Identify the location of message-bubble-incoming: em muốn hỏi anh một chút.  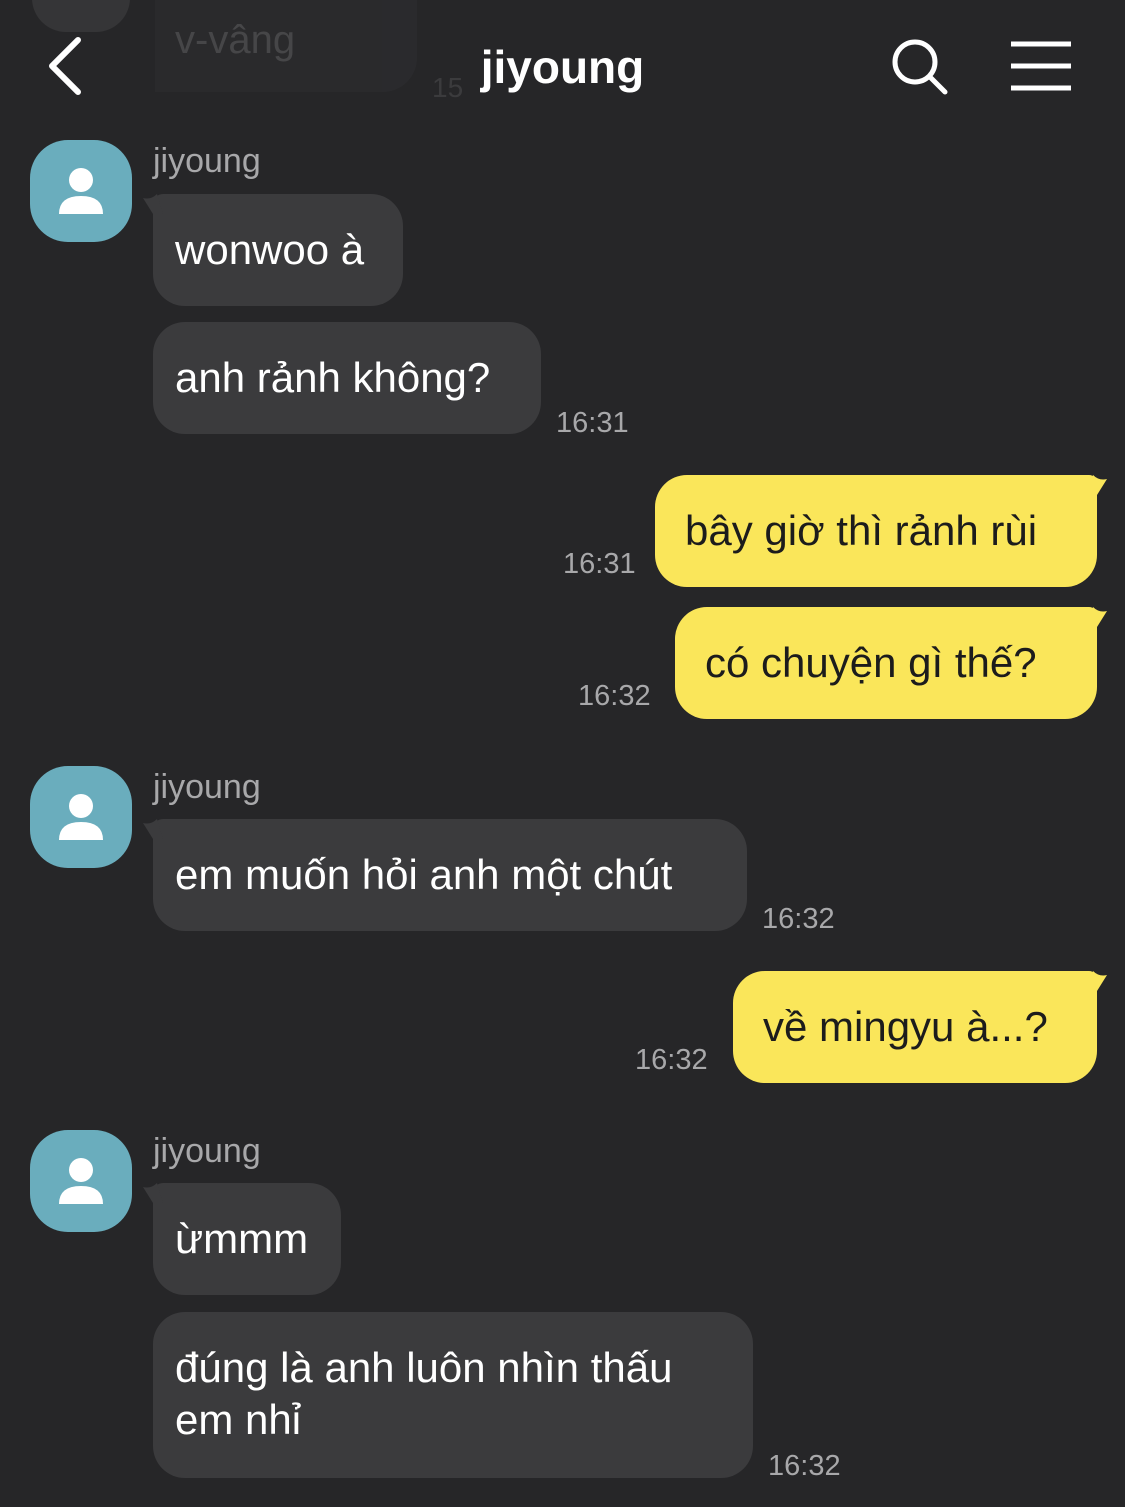
(445, 875).